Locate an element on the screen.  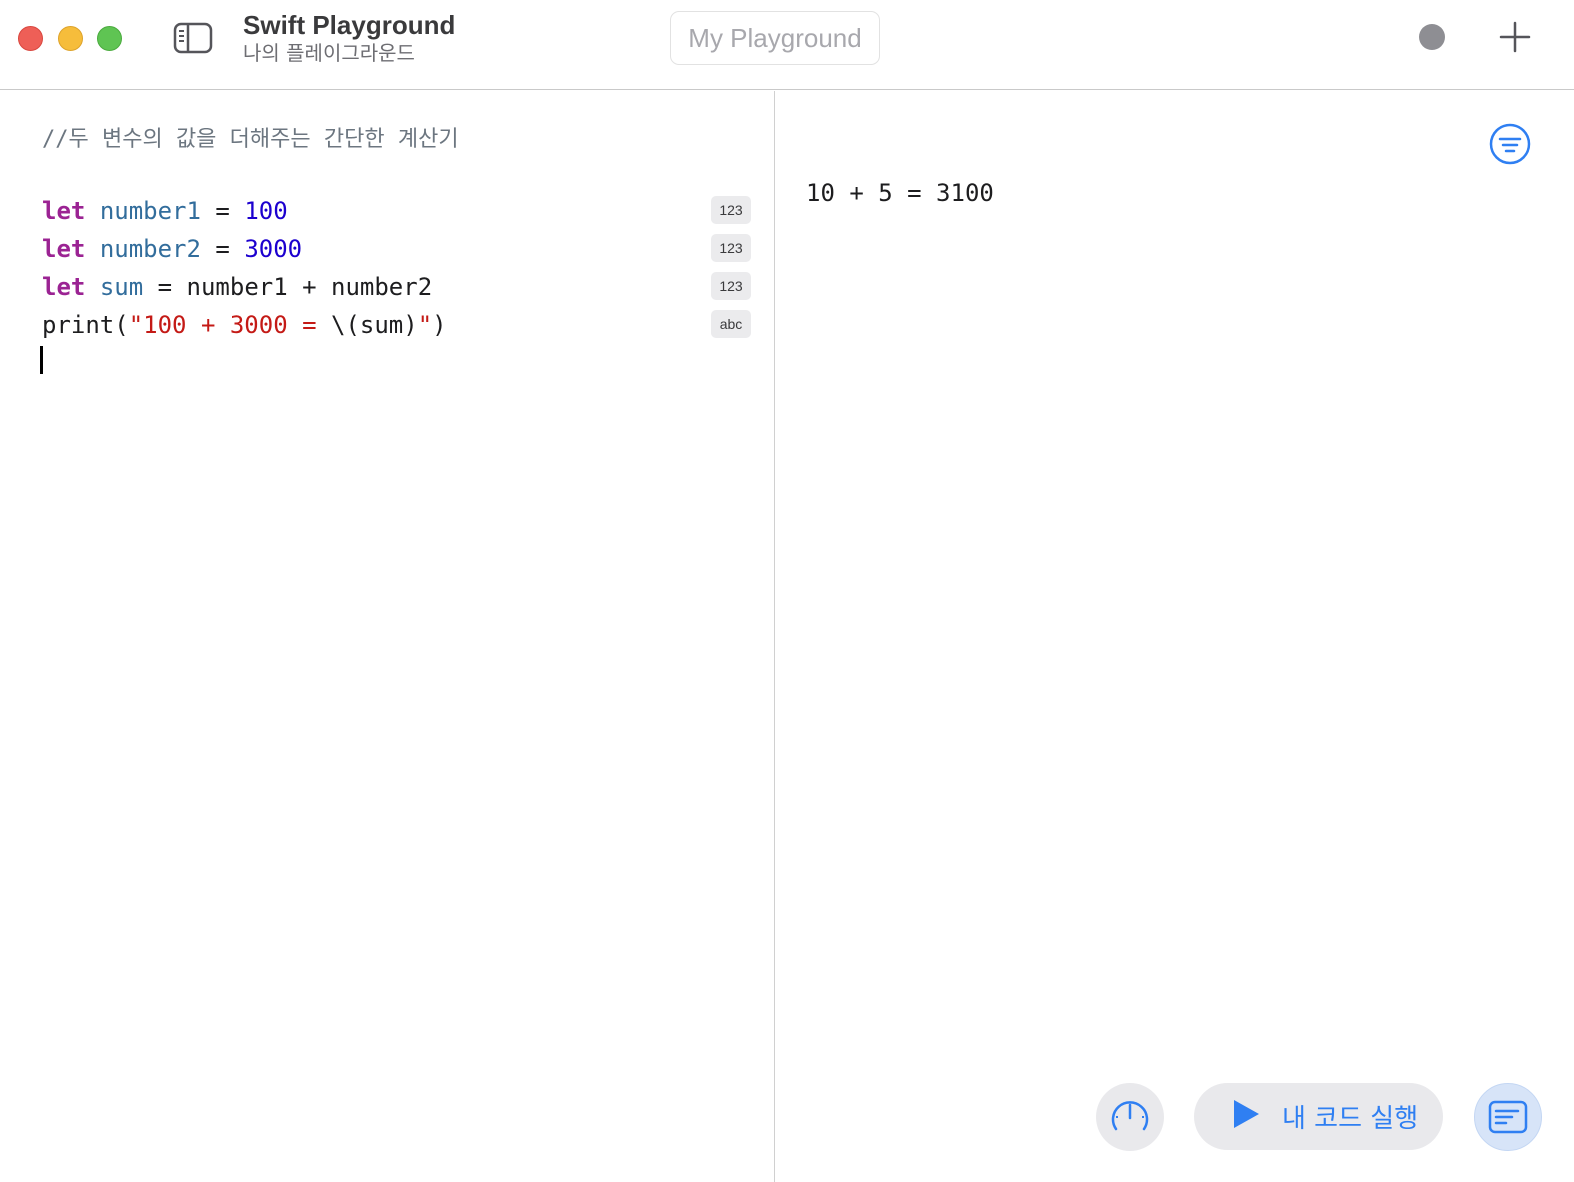
interpolation: \(sum) is located at coordinates (374, 325).